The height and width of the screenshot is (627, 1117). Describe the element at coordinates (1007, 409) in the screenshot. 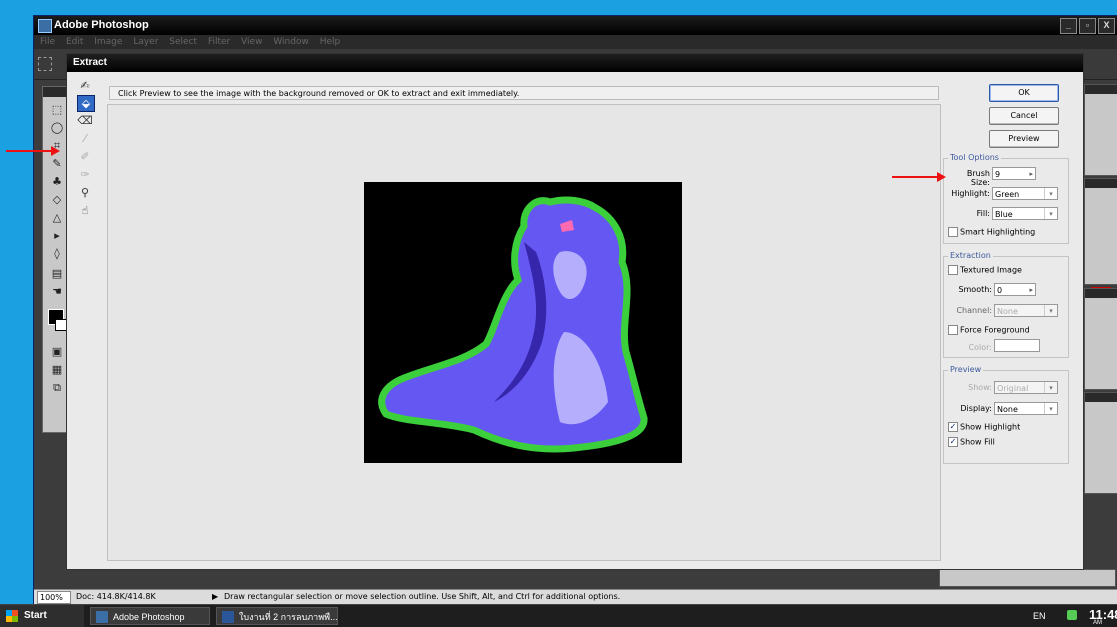

I see `display-value: None` at that location.